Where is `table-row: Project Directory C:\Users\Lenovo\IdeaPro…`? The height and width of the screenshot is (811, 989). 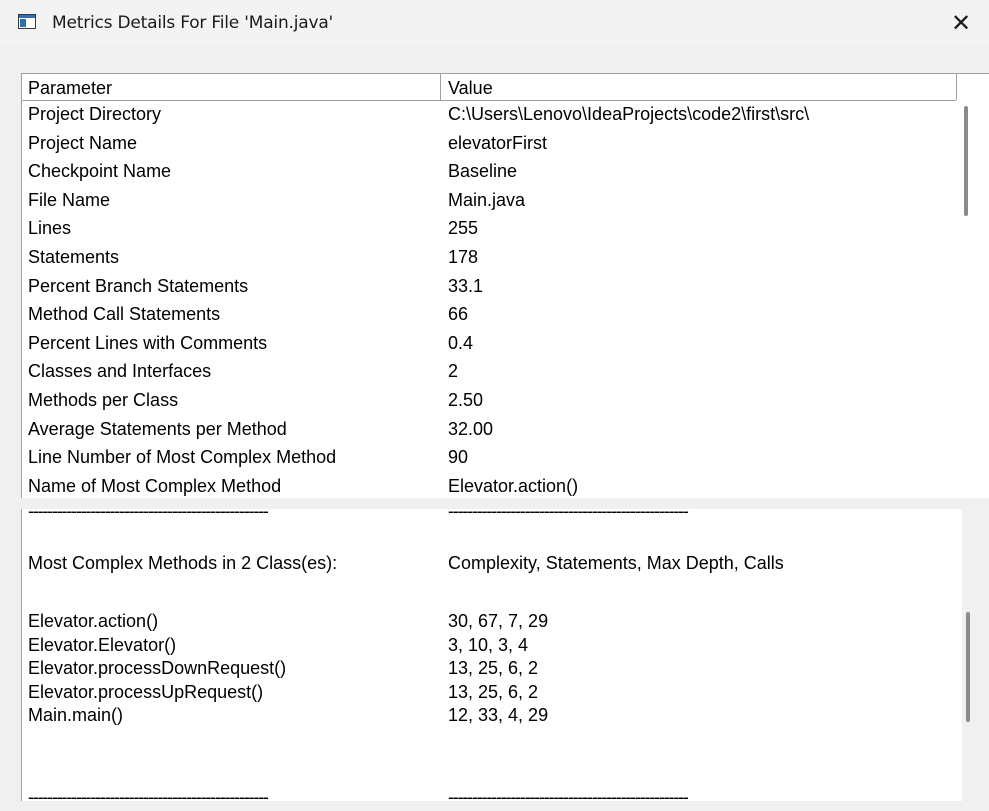 table-row: Project Directory C:\Users\Lenovo\IdeaPro… is located at coordinates (489, 114).